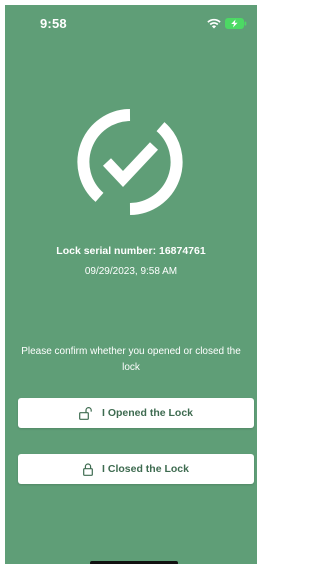  Describe the element at coordinates (86, 413) in the screenshot. I see `unlocked-padlock-icon` at that location.